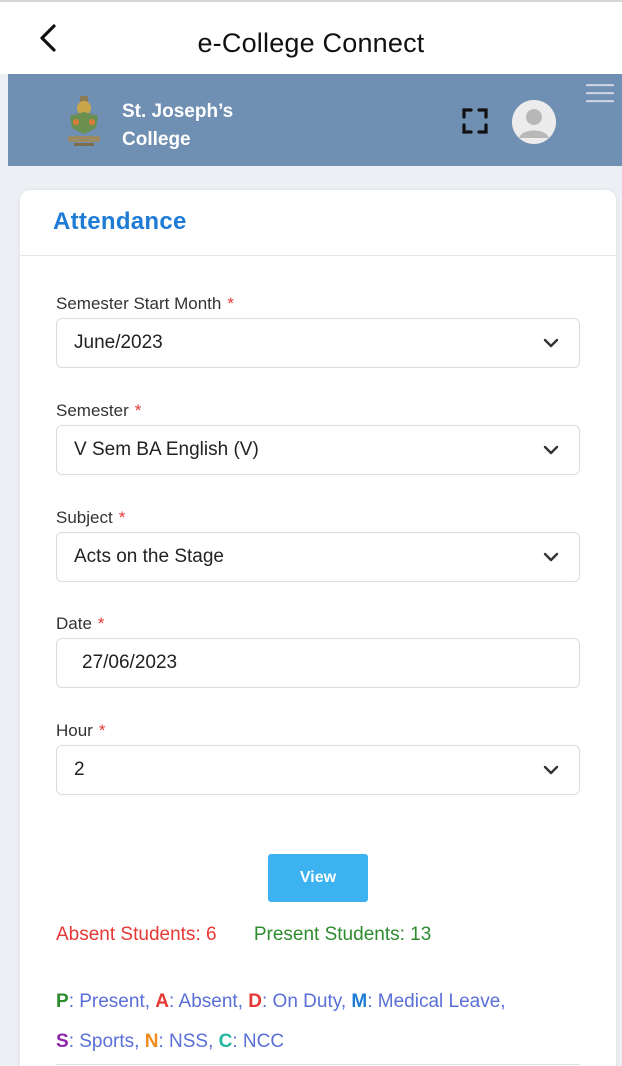 The image size is (622, 1066). What do you see at coordinates (118, 342) in the screenshot?
I see `selected-value: June/2023` at bounding box center [118, 342].